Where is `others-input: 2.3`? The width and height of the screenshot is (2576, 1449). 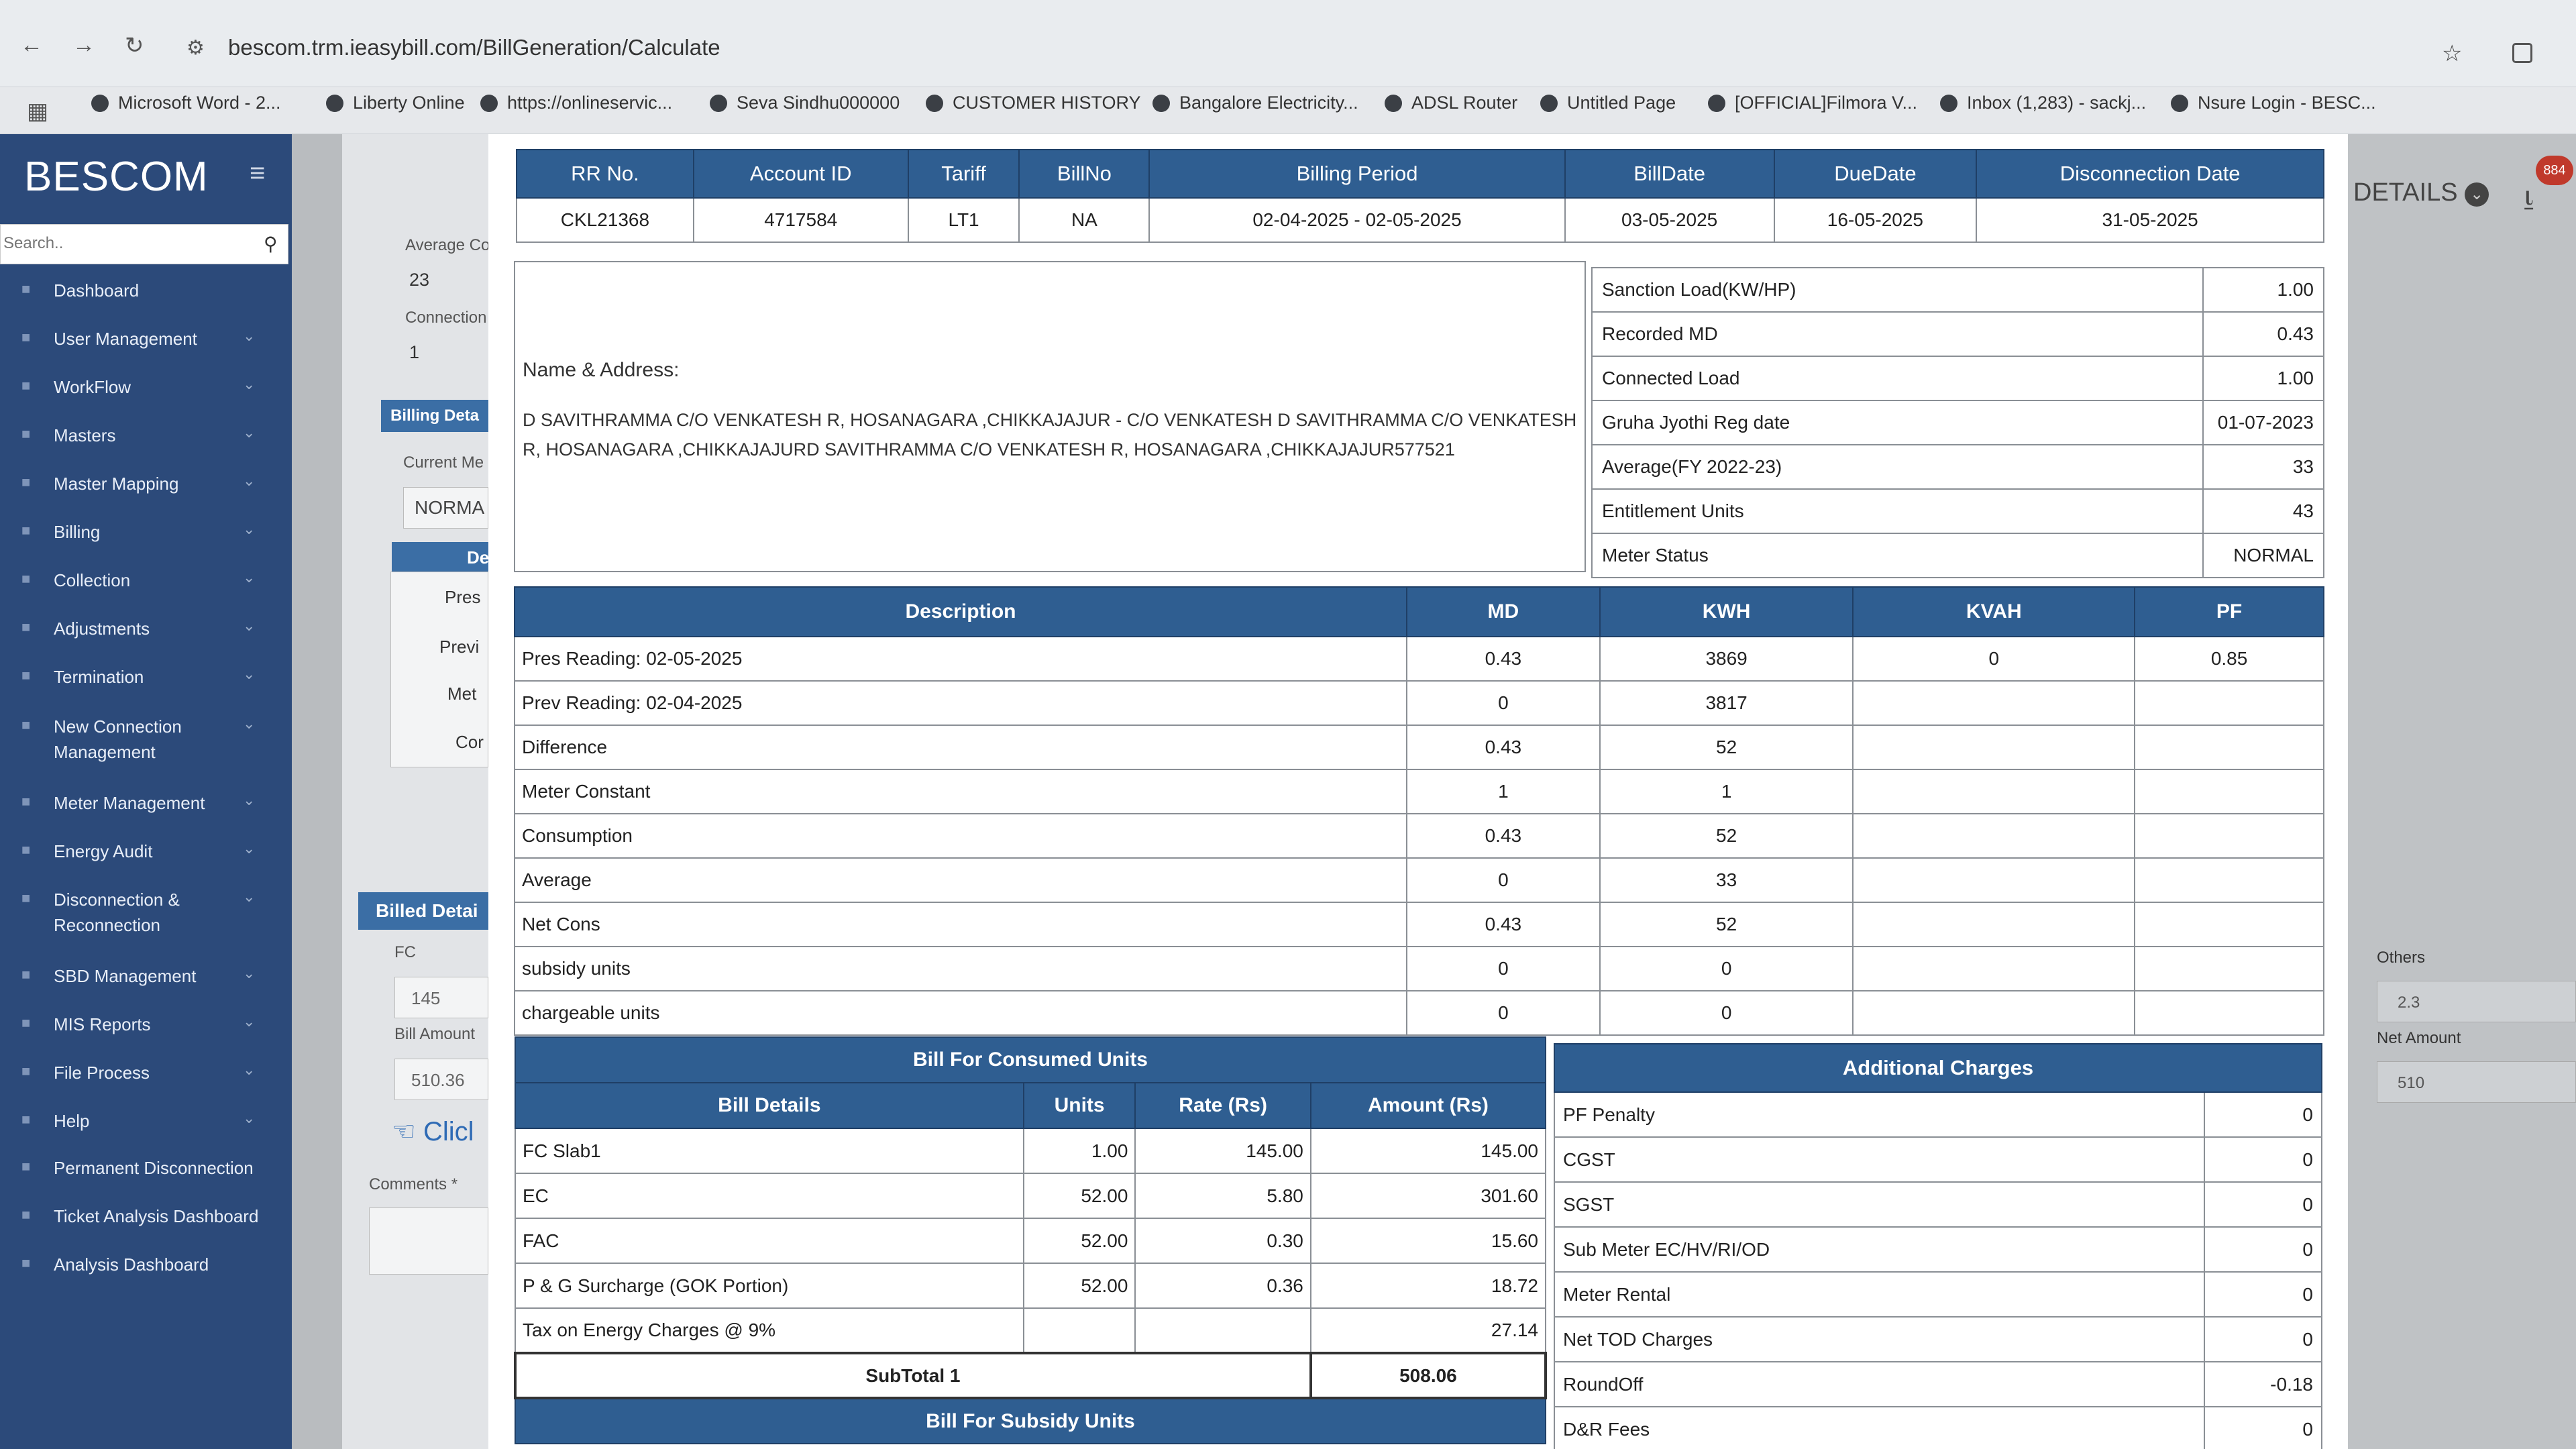 others-input: 2.3 is located at coordinates (2476, 1001).